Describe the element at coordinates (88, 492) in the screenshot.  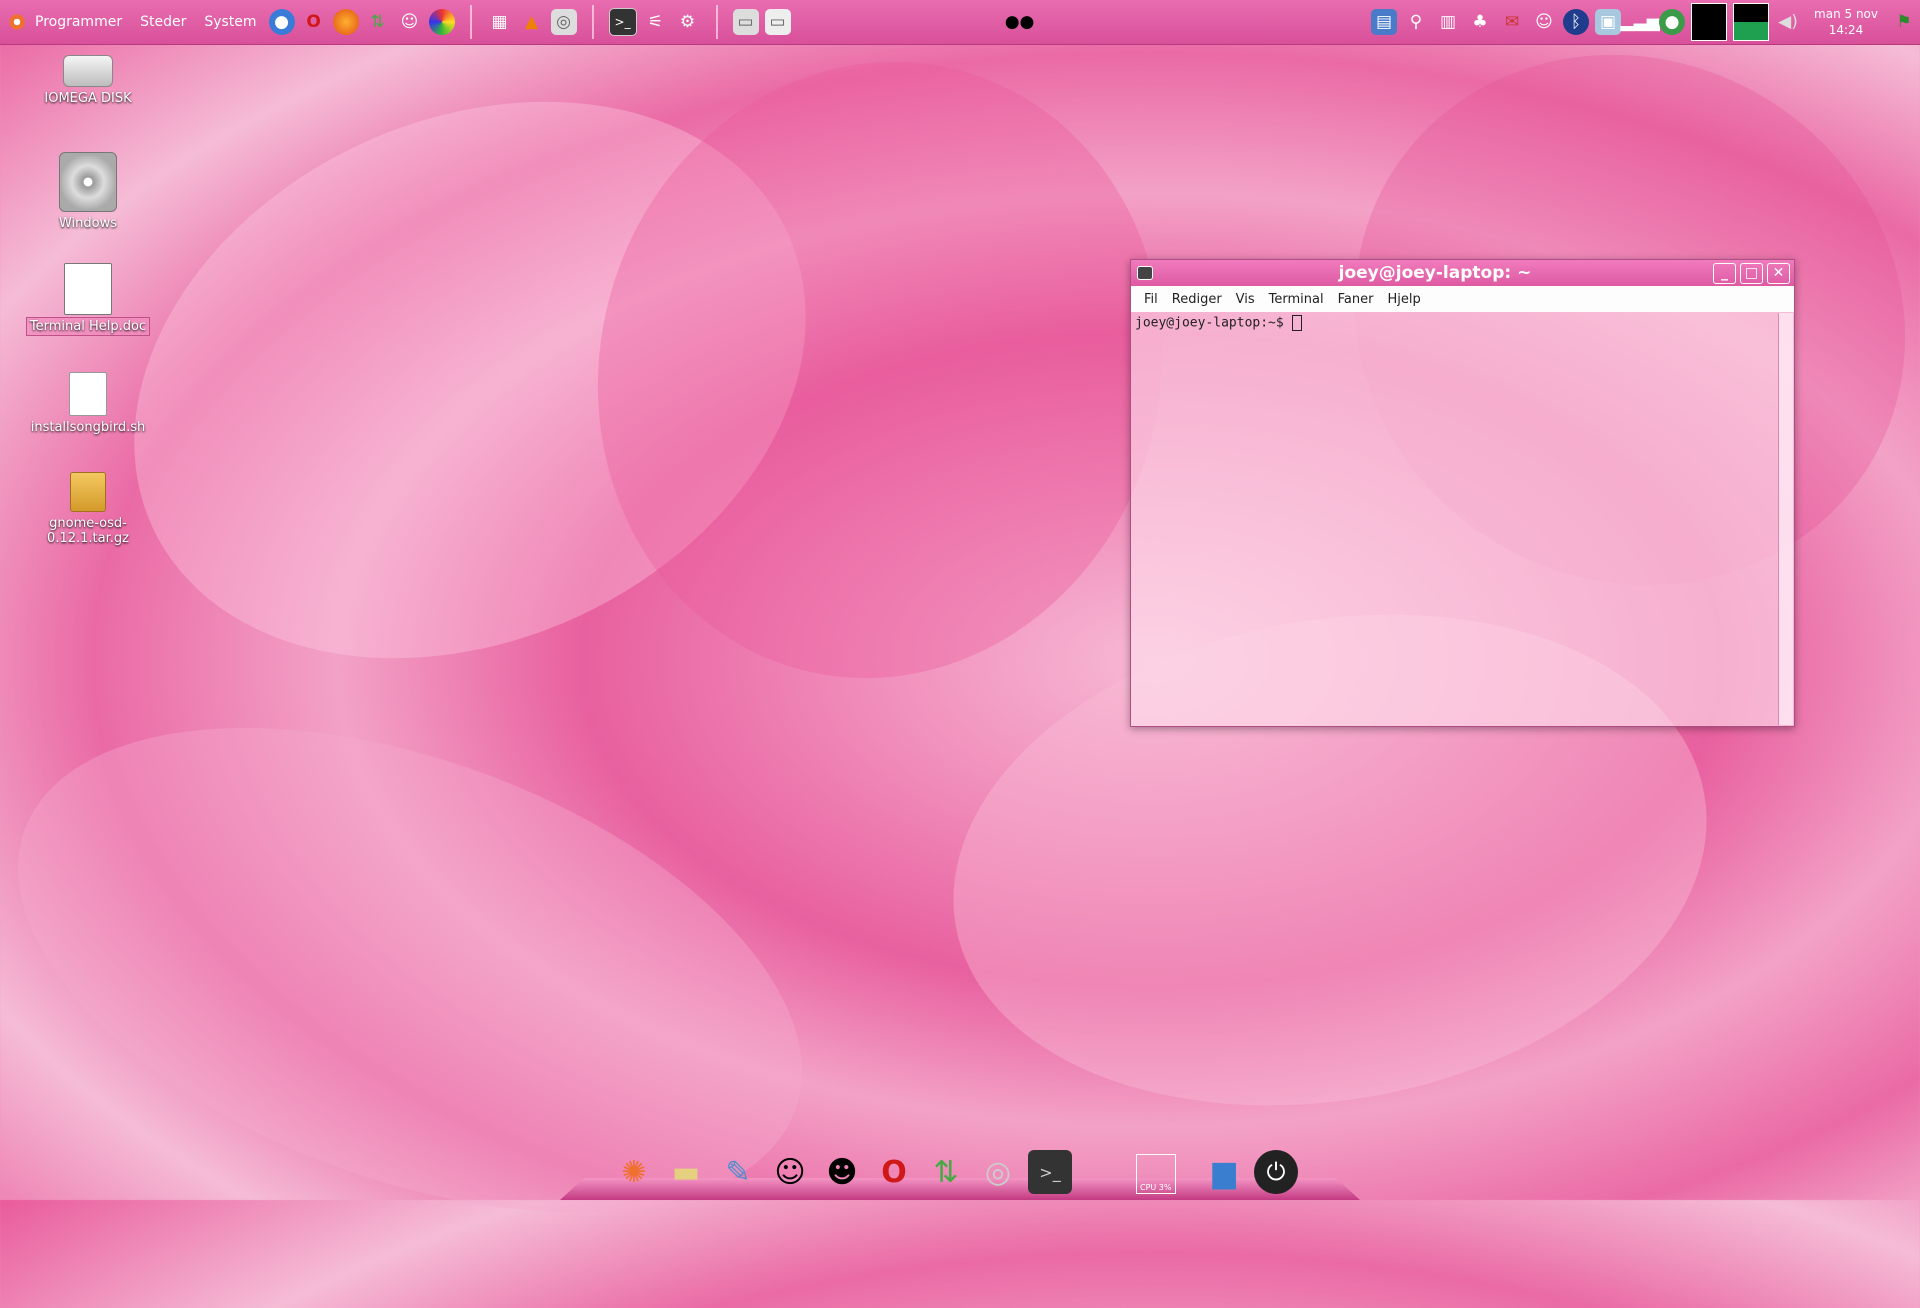
I see `archive-icon` at that location.